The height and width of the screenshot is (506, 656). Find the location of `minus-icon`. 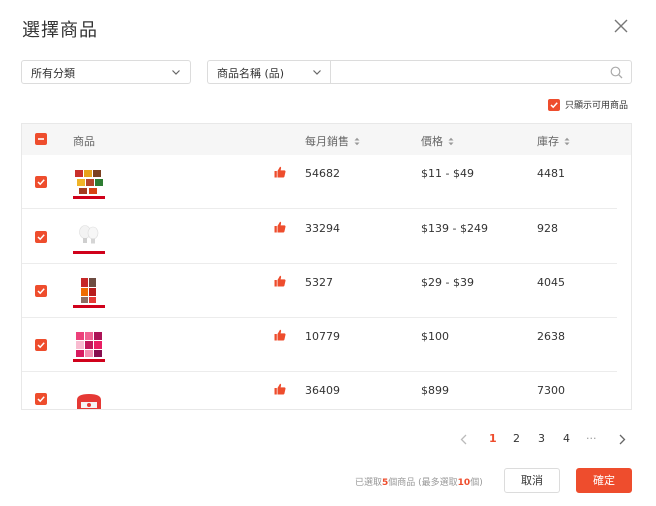

minus-icon is located at coordinates (41, 139).